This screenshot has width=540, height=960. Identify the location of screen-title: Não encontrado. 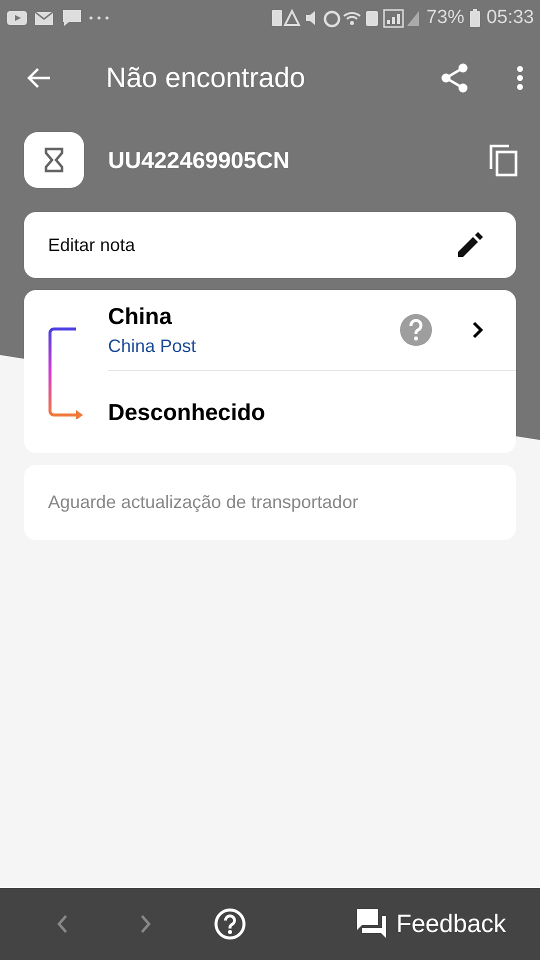
(206, 78).